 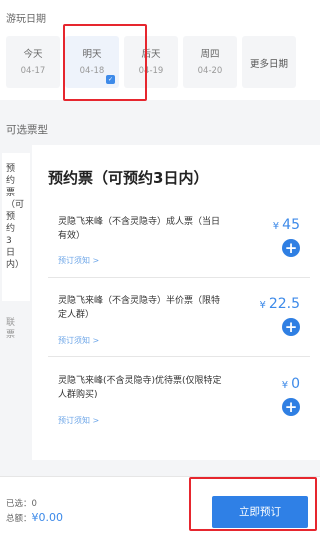 I want to click on date-card-day-after: 后天 04-19, so click(x=151, y=62).